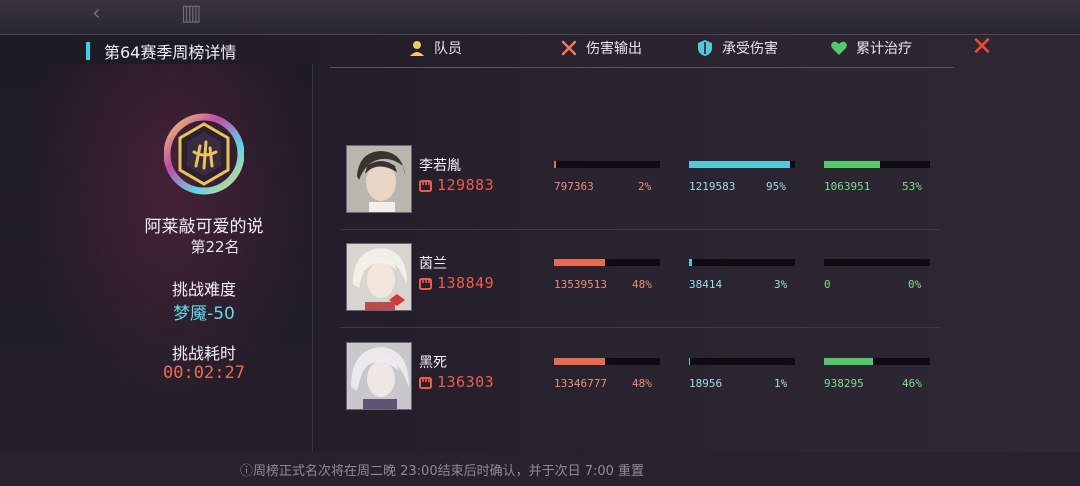 The image size is (1080, 486). I want to click on panel-header: 第64赛季周榜详情, so click(161, 51).